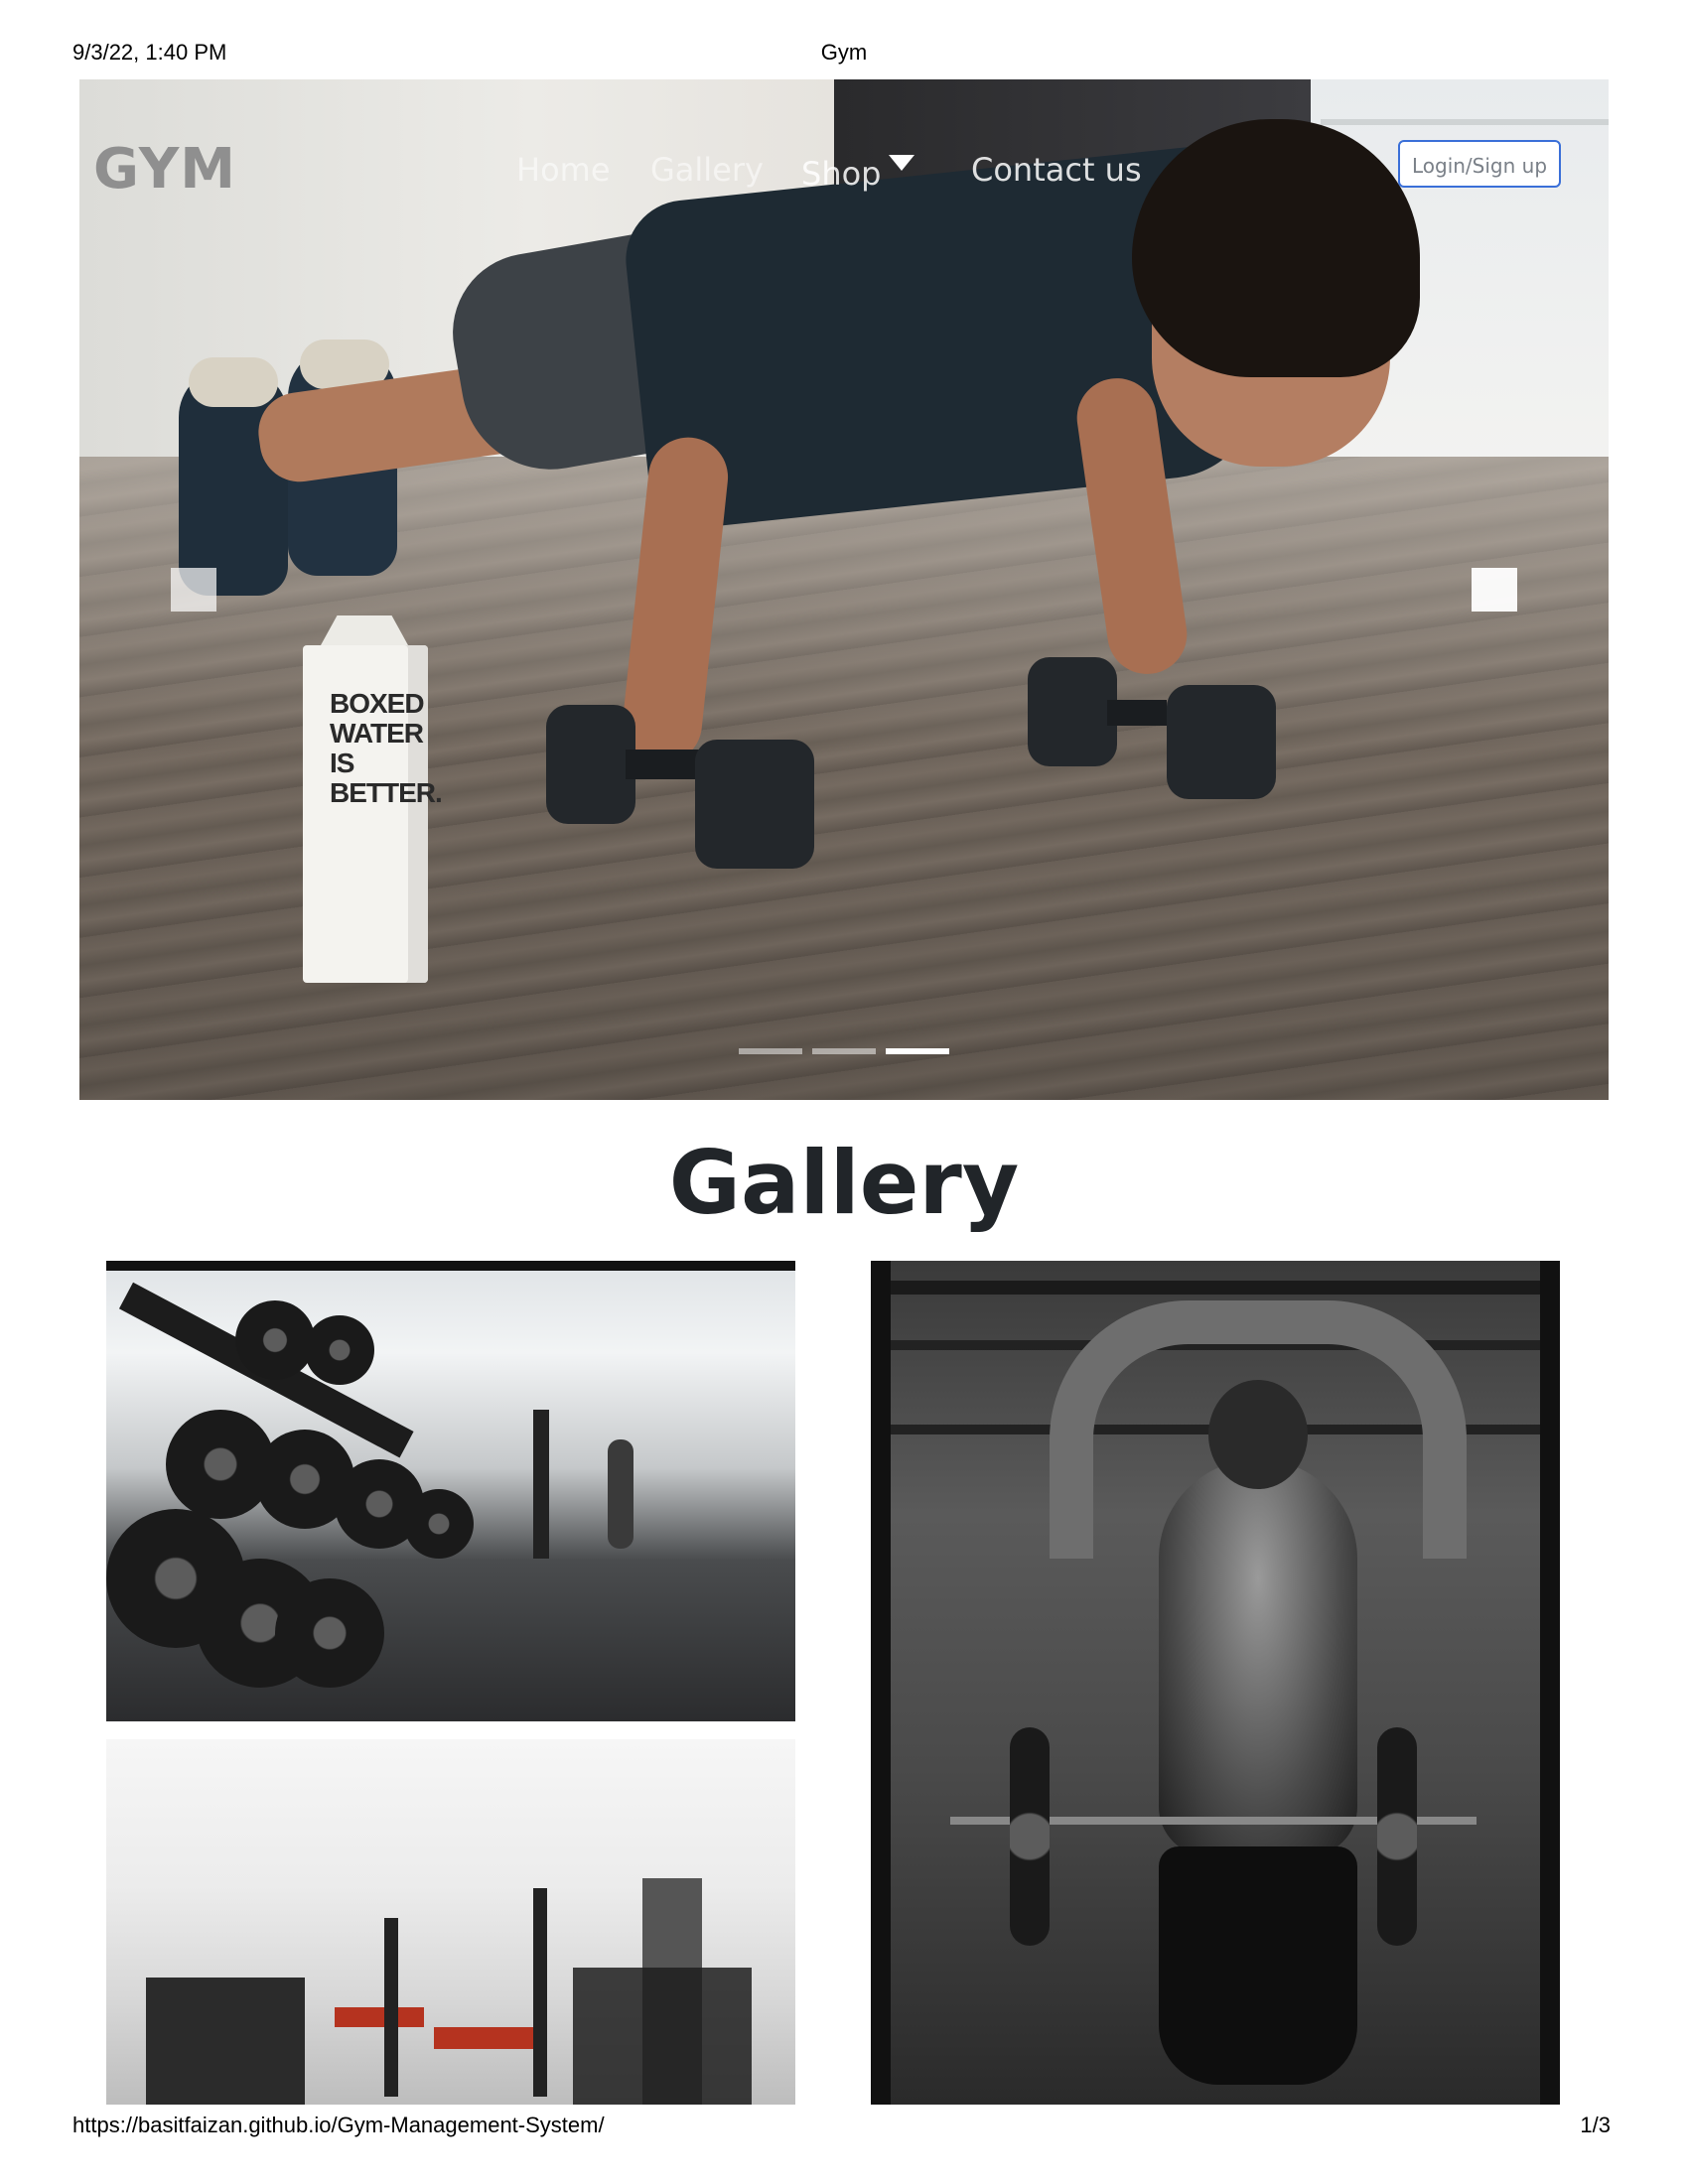 This screenshot has width=1688, height=2184. I want to click on water-carton-label: BOXED WATER IS BETTER., so click(386, 748).